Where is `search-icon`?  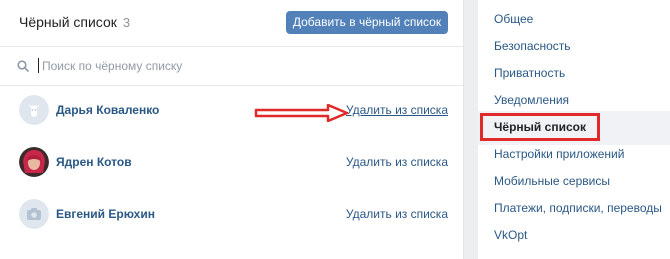
search-icon is located at coordinates (23, 66).